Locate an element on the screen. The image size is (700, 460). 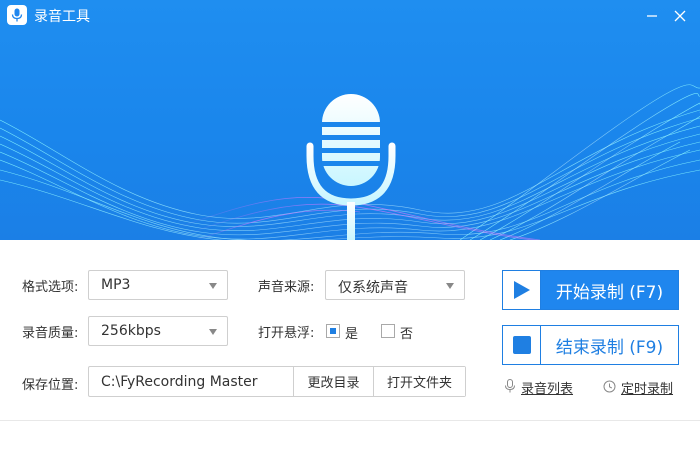
window-title: 录音工具 is located at coordinates (62, 17).